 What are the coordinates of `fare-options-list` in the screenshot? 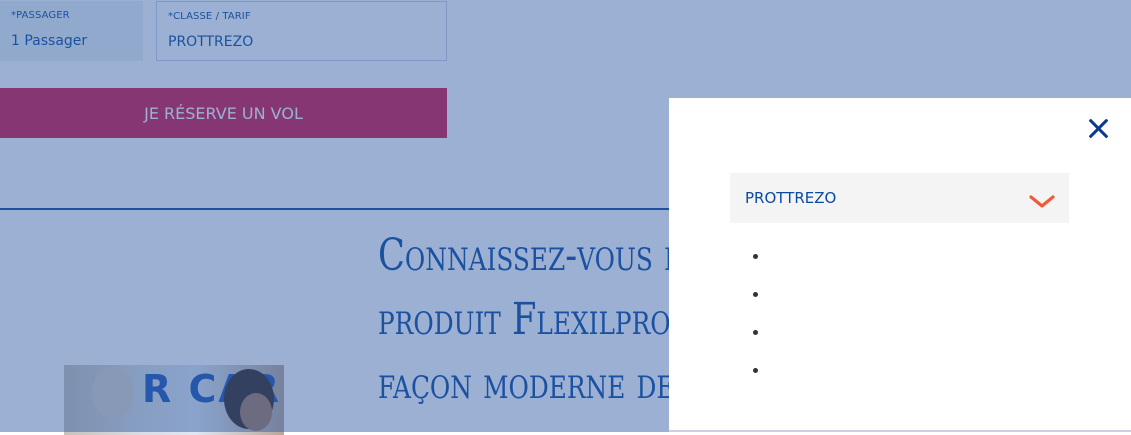 It's located at (899, 314).